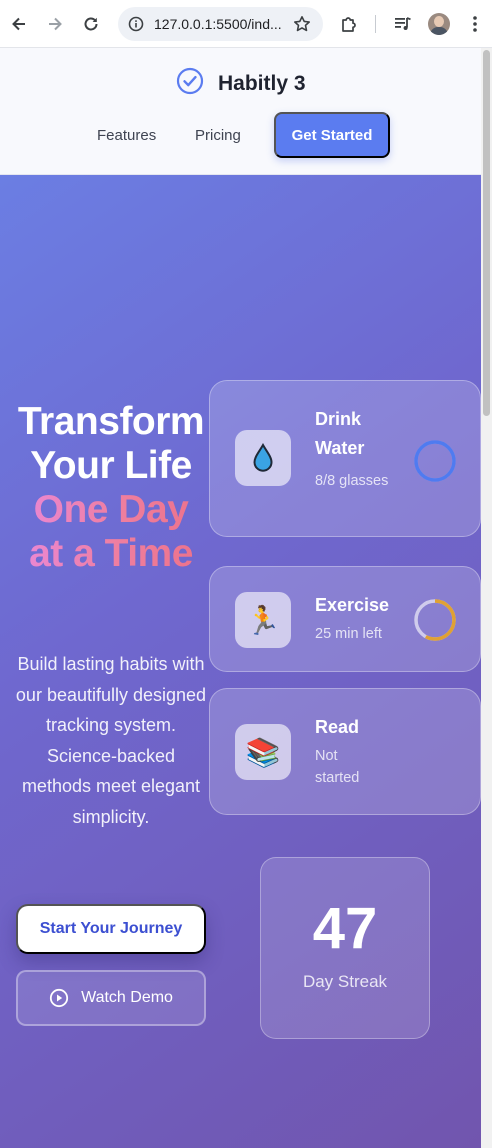 The height and width of the screenshot is (1148, 492). Describe the element at coordinates (263, 620) in the screenshot. I see `running-person-icon: 🏃` at that location.